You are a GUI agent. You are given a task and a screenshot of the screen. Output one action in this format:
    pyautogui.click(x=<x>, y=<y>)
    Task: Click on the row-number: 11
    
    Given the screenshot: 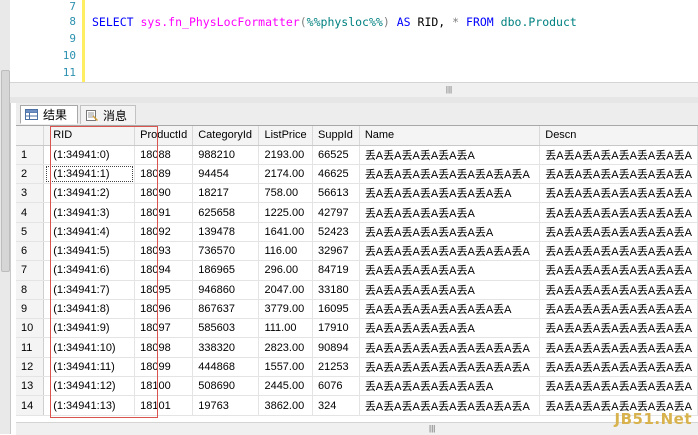 What is the action you would take?
    pyautogui.click(x=30, y=347)
    